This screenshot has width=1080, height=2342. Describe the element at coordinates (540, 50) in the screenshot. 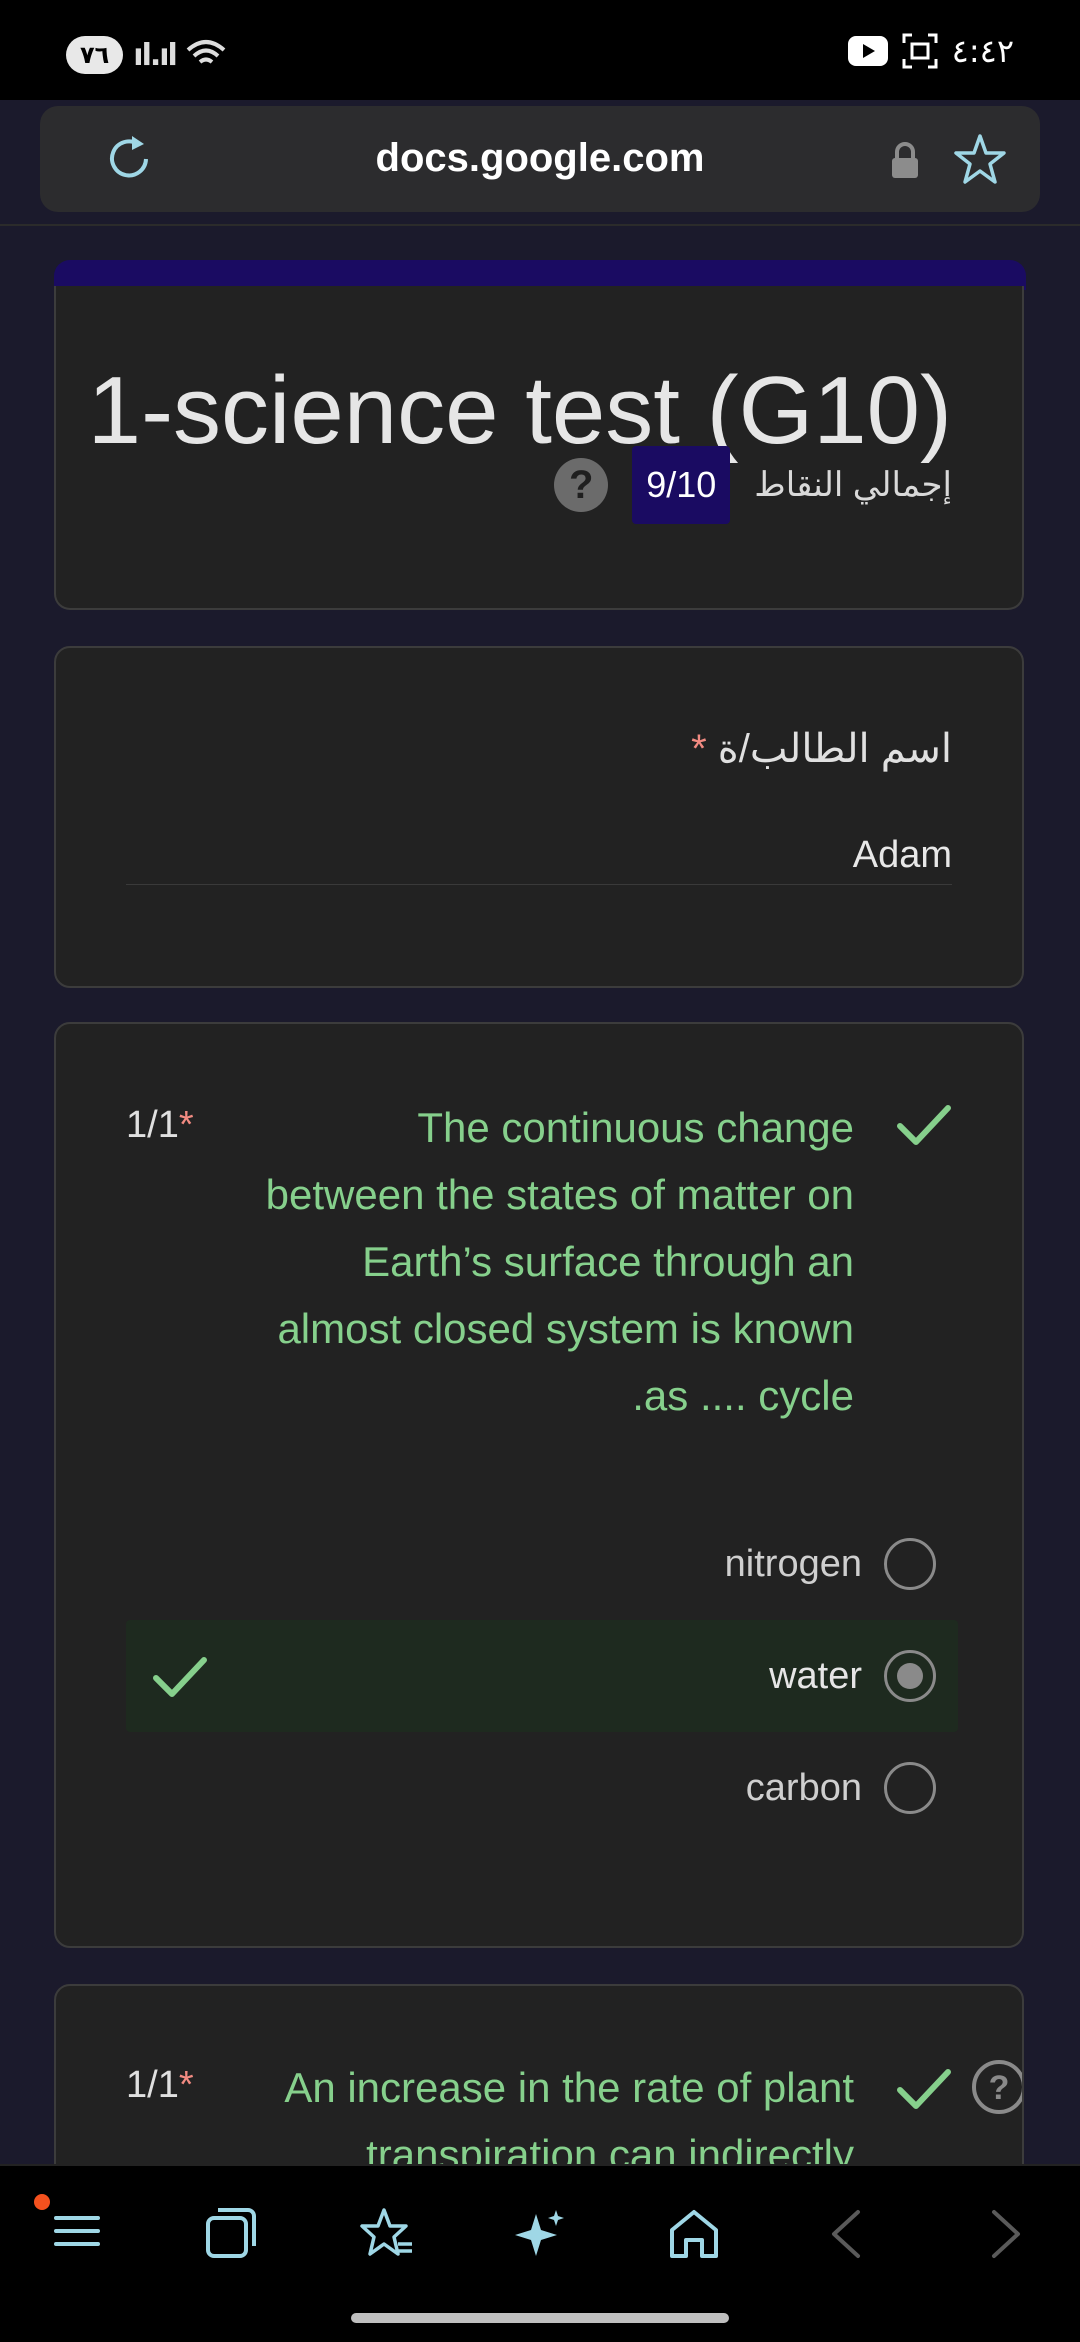

I see `status-bar: ٧٦ ıl.ıl ٤:٤٢` at that location.